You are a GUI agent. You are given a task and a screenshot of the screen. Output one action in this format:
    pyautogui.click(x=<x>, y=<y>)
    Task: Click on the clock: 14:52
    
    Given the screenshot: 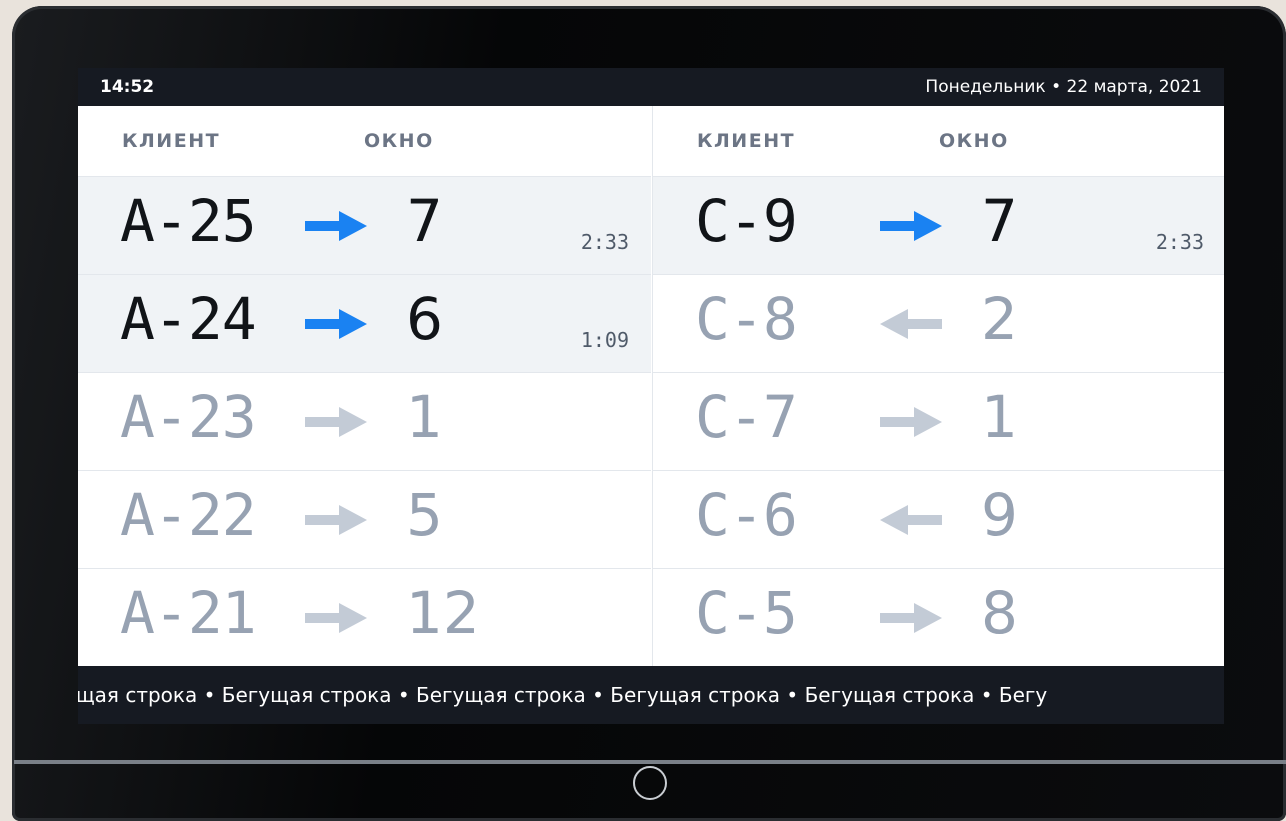 What is the action you would take?
    pyautogui.click(x=127, y=87)
    